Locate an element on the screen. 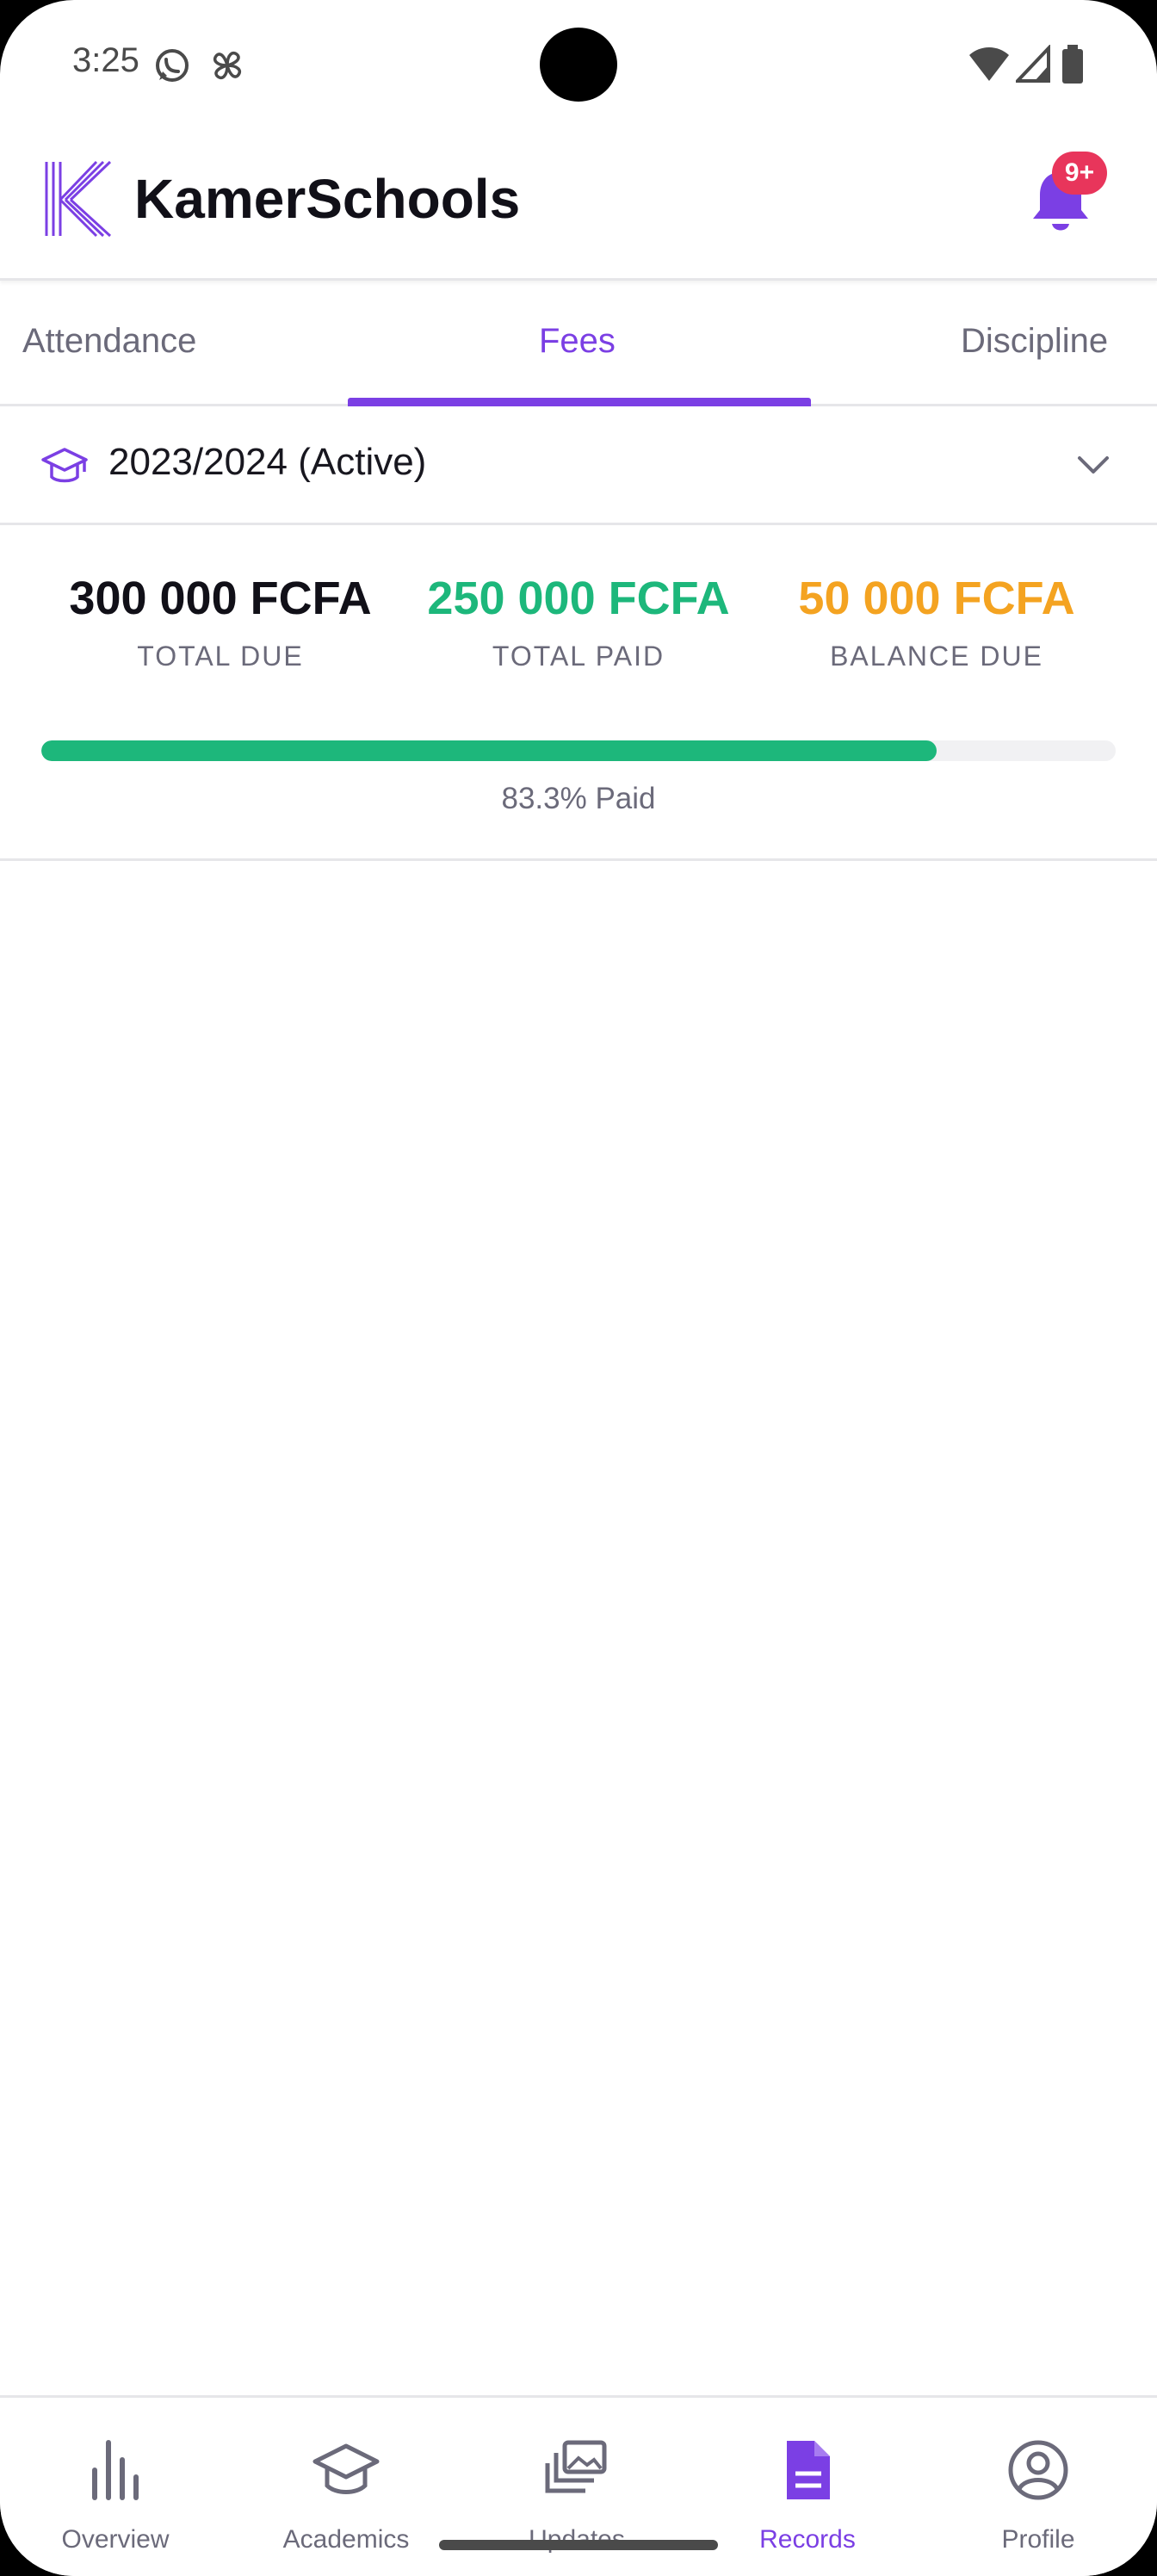  whatsapp-icon is located at coordinates (173, 65).